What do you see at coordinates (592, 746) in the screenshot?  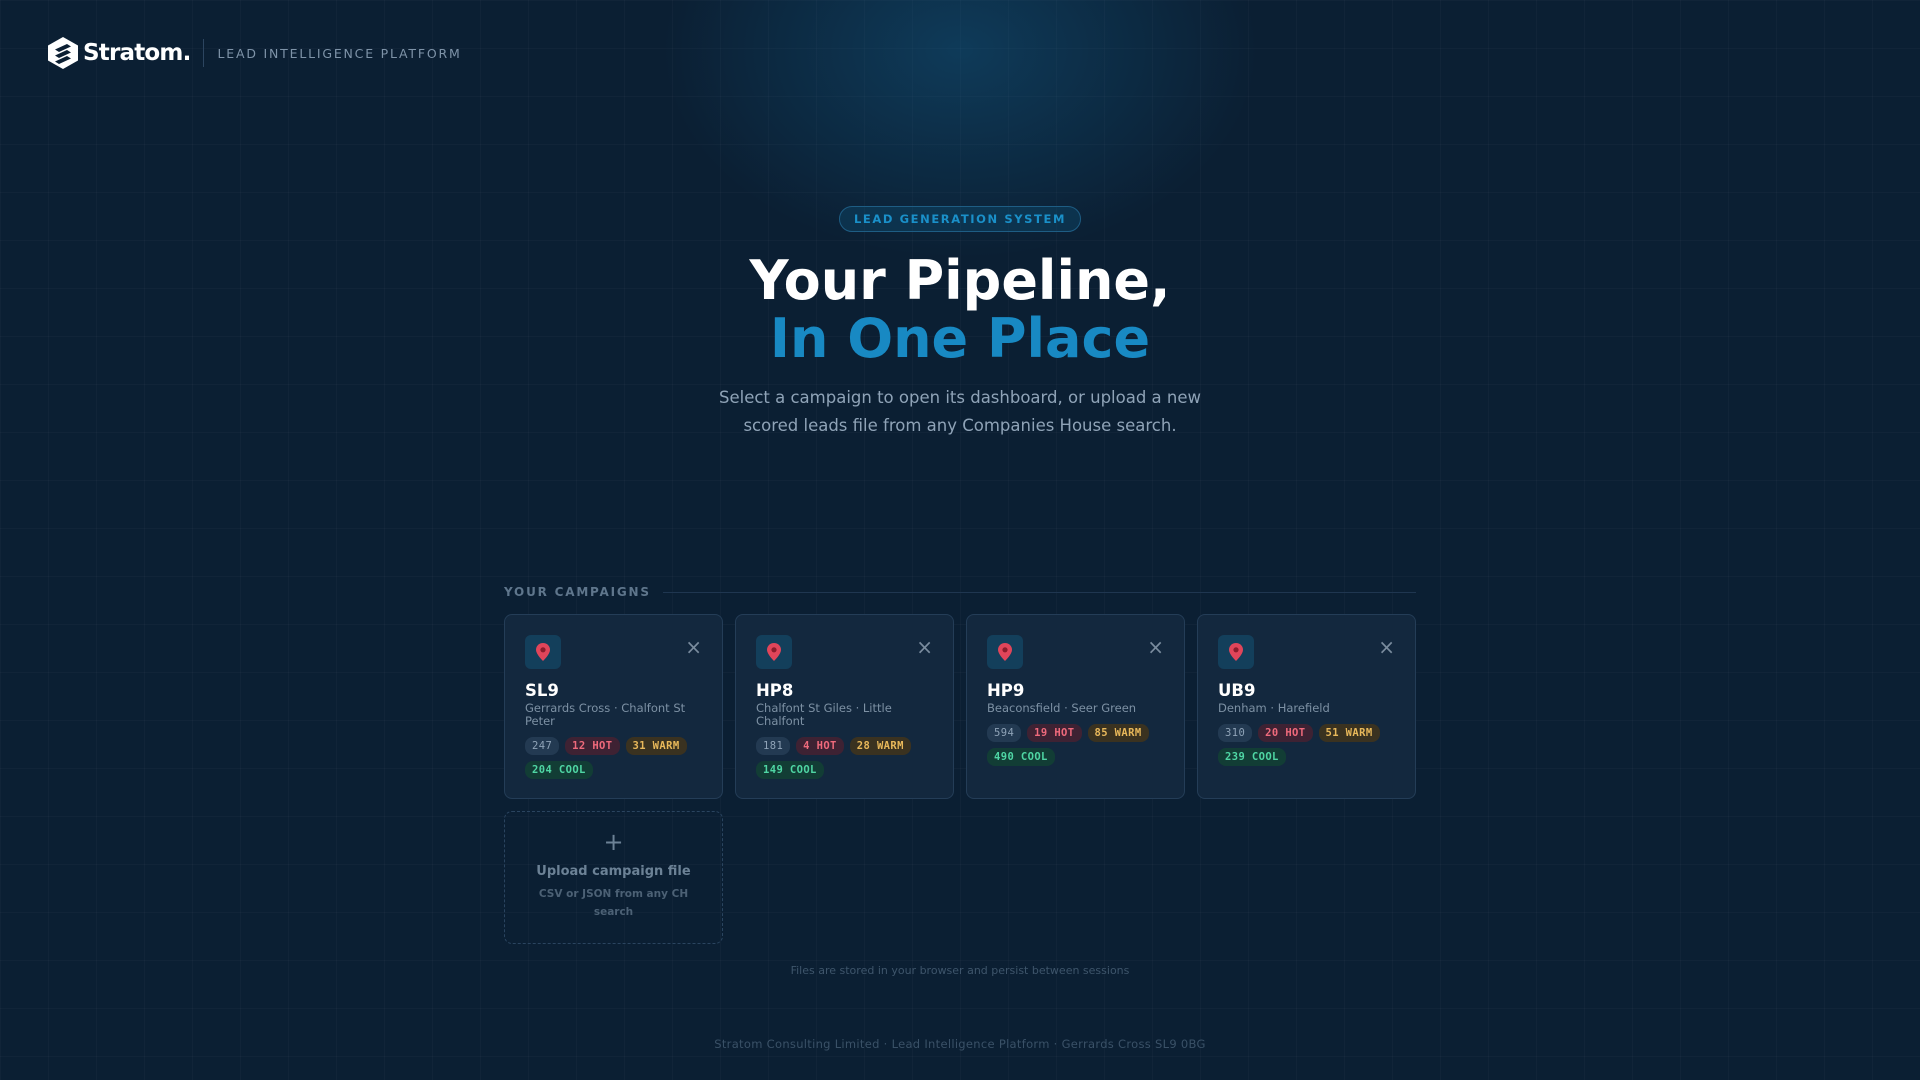 I see `hot-badge: 12 HOT` at bounding box center [592, 746].